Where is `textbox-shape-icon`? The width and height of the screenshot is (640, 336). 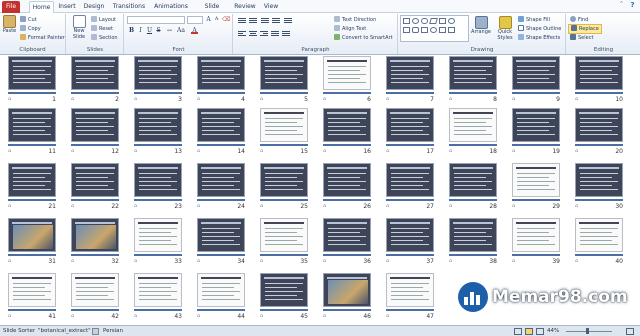 textbox-shape-icon is located at coordinates (442, 21).